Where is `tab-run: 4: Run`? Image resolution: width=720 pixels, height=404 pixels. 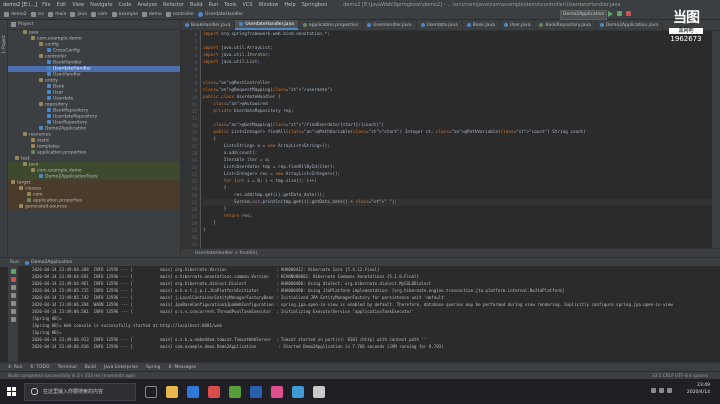 tab-run: 4: Run is located at coordinates (15, 367).